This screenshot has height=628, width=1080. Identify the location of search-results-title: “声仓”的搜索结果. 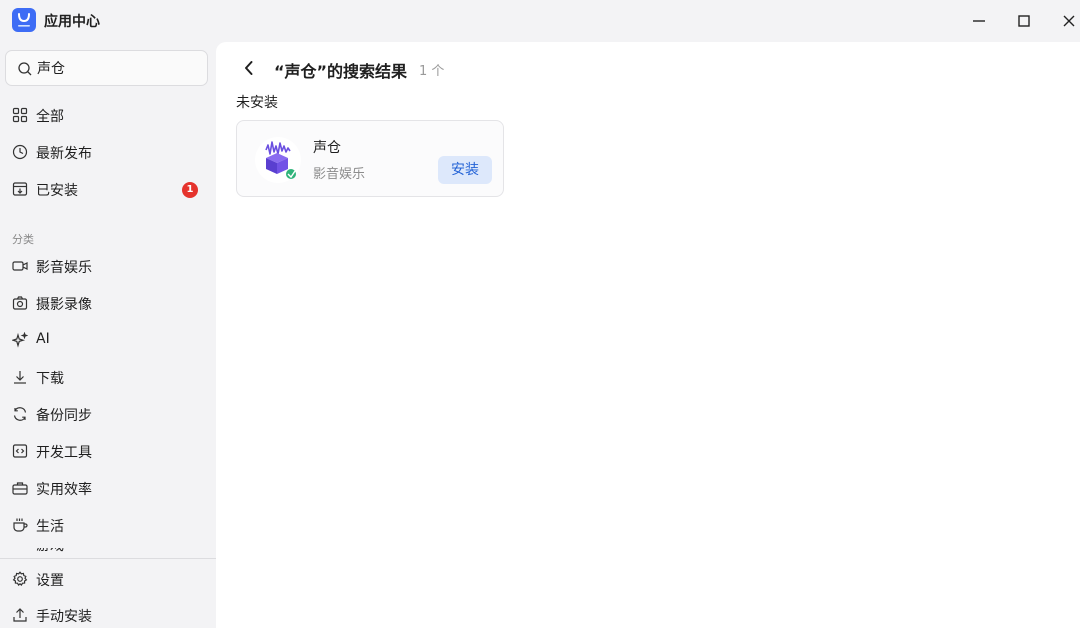
(341, 71).